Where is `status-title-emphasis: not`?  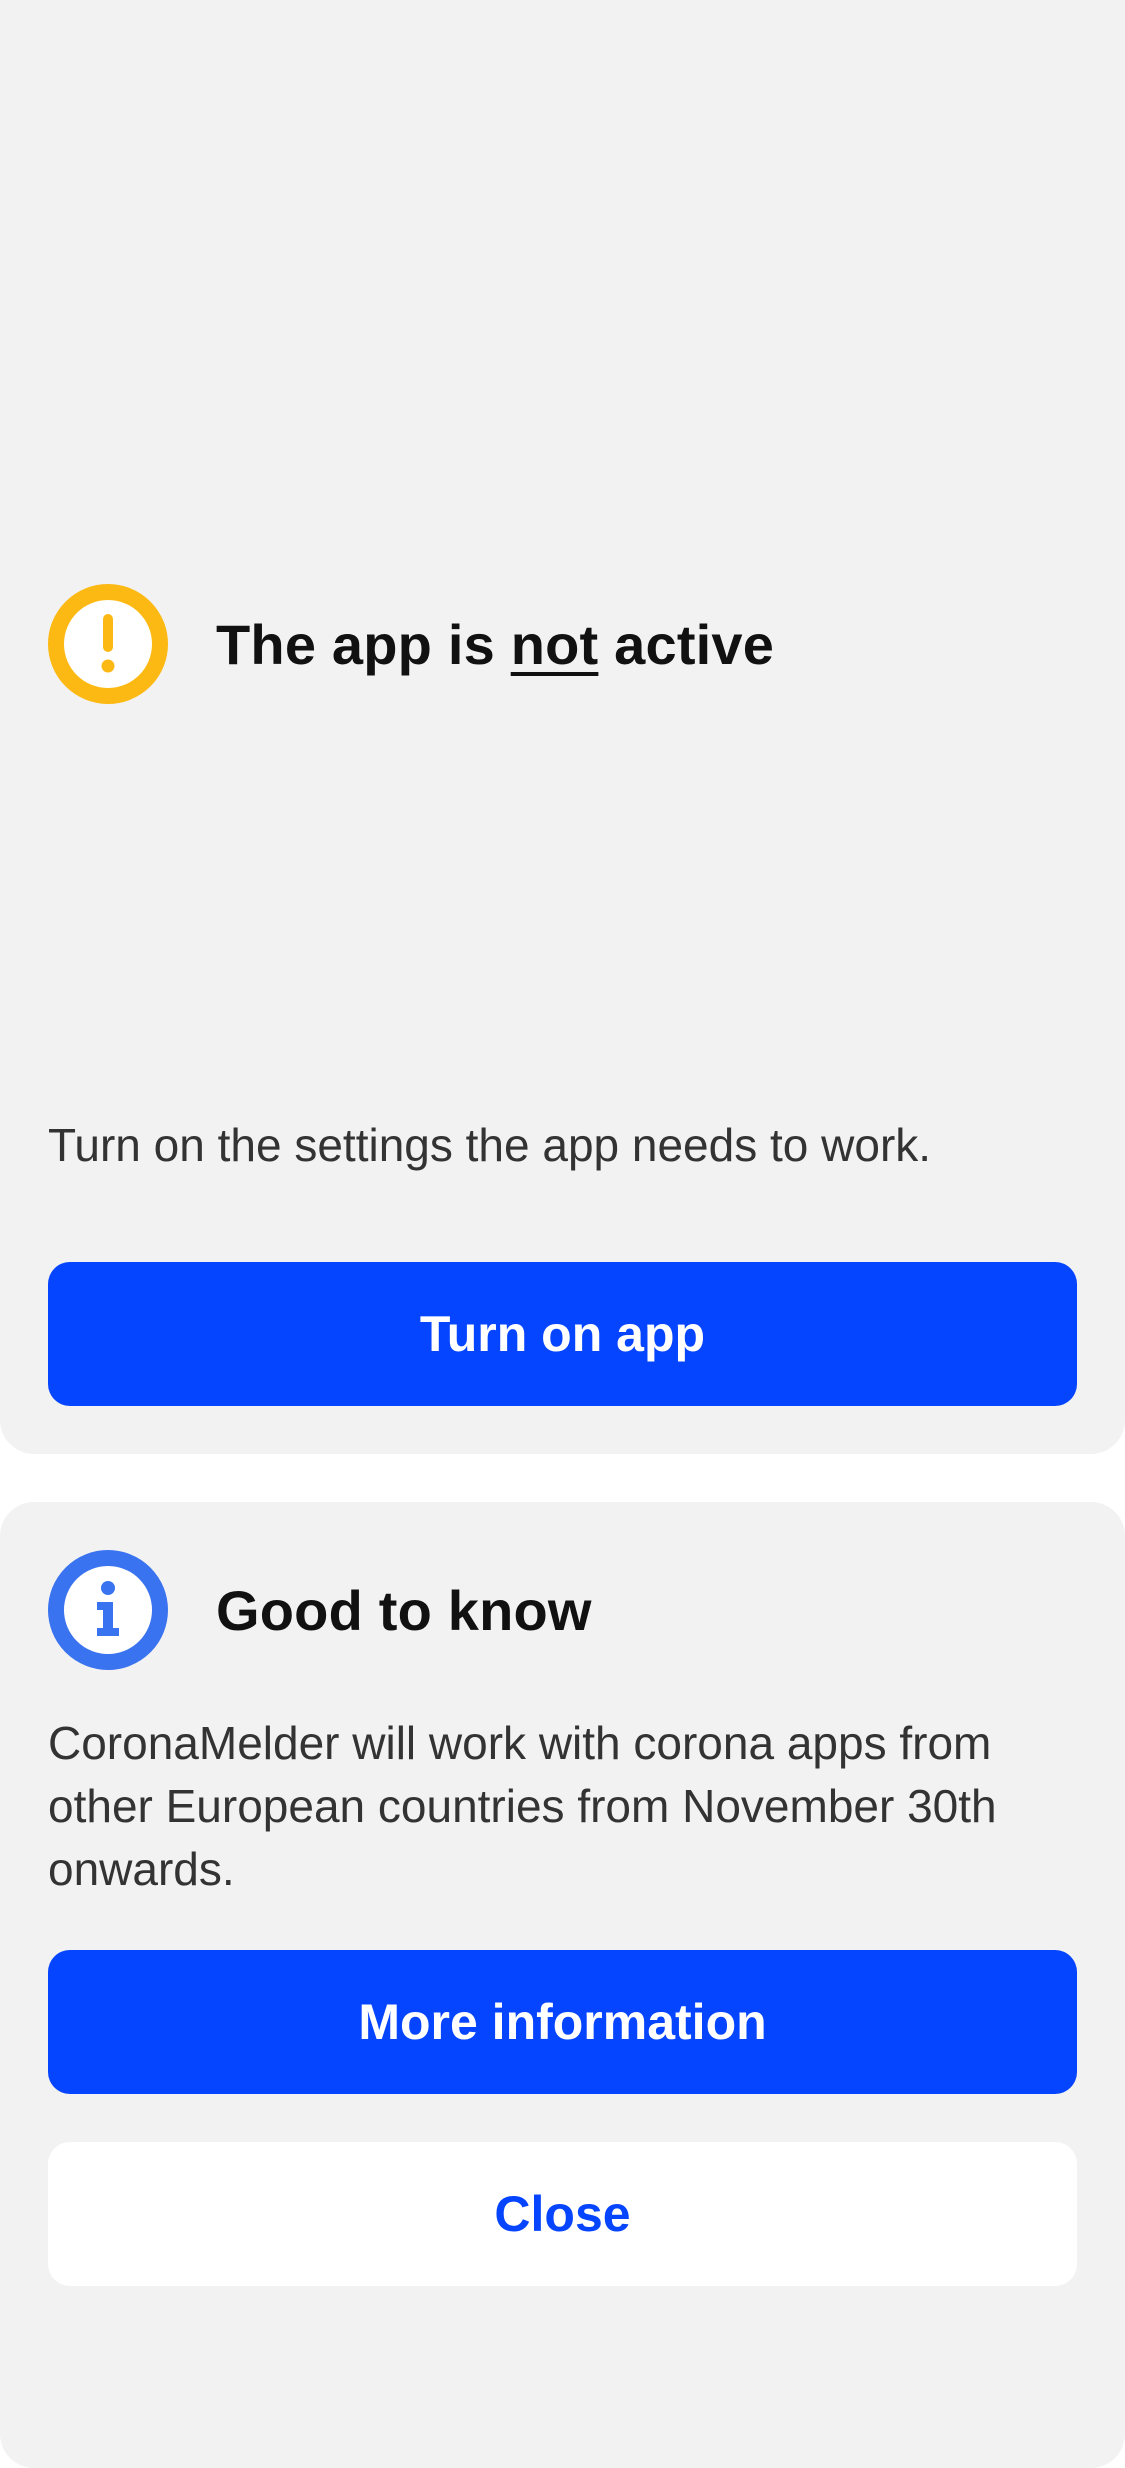 status-title-emphasis: not is located at coordinates (554, 644).